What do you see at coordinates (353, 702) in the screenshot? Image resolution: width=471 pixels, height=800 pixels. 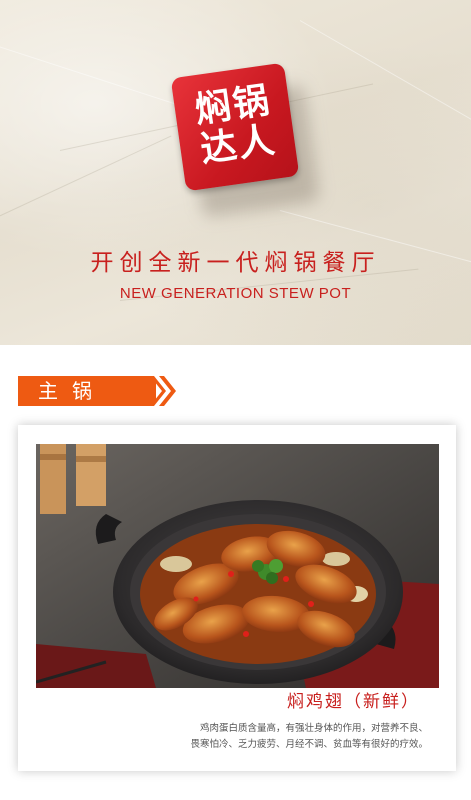 I see `product-name: 焖鸡翅（新鲜）` at bounding box center [353, 702].